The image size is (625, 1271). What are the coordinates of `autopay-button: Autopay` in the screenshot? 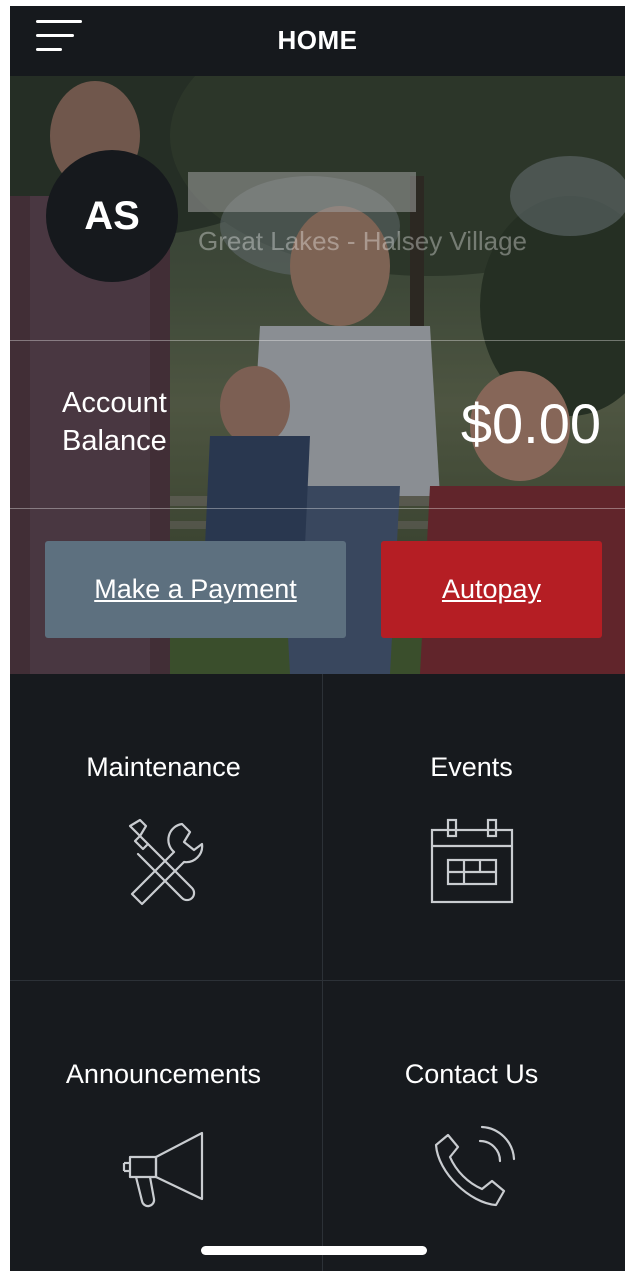 It's located at (491, 589).